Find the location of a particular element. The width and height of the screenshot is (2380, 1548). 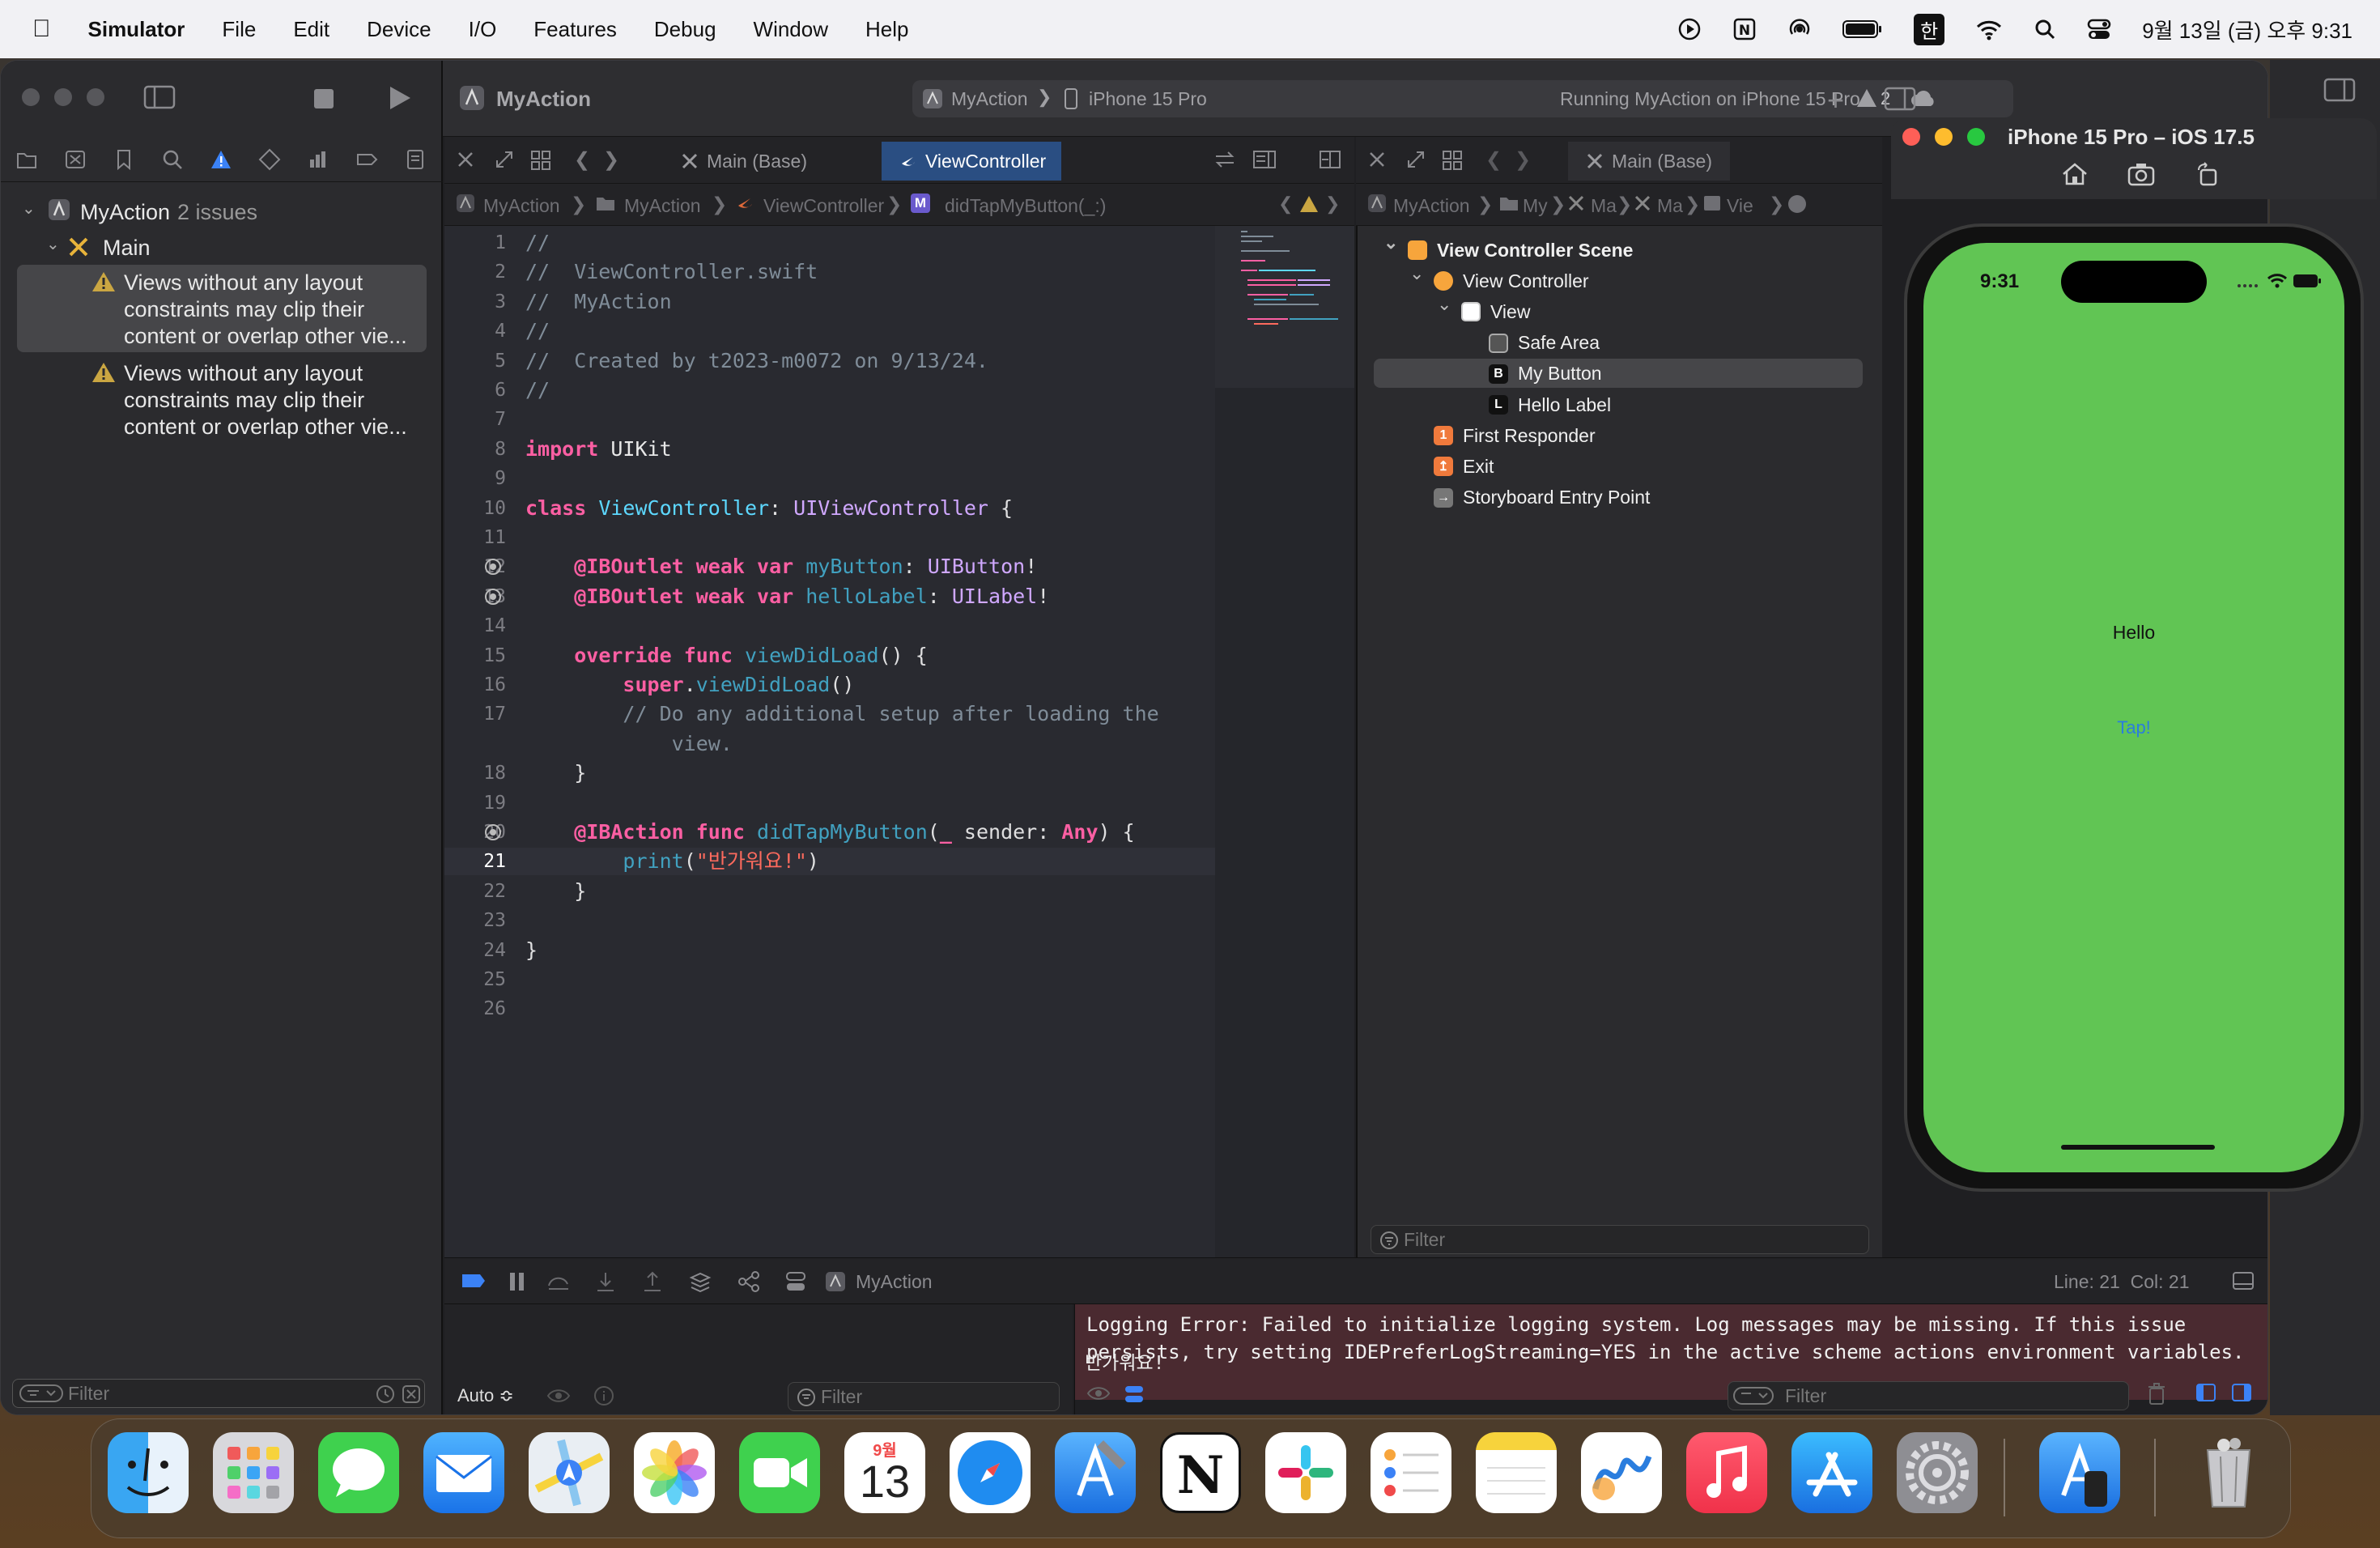

breadcrumb-item: My is located at coordinates (1536, 206).